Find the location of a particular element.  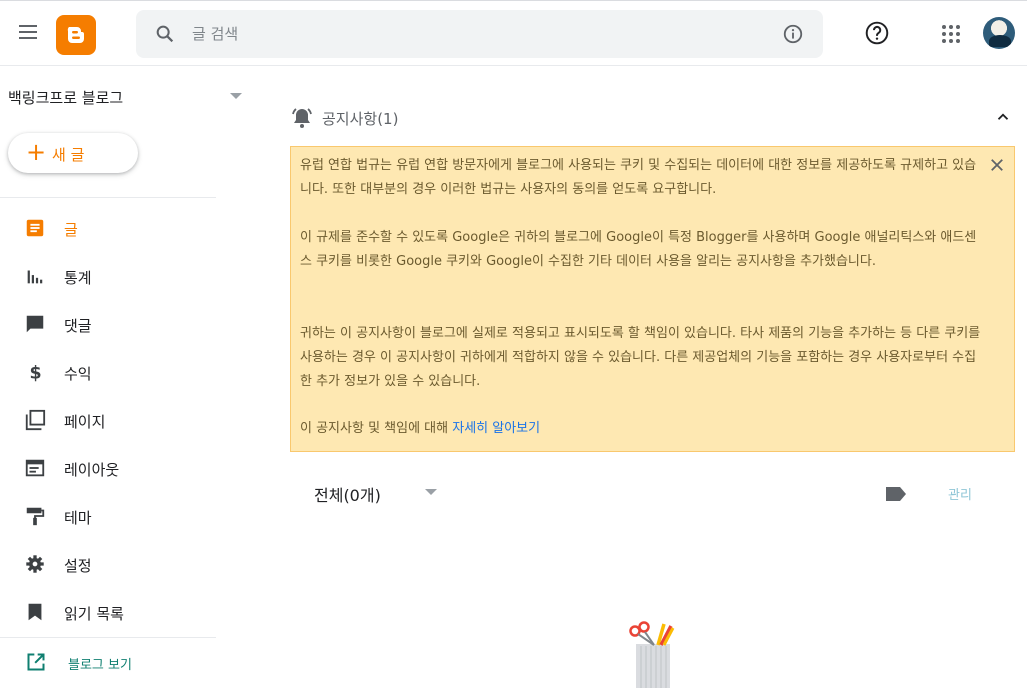

plus-icon: + is located at coordinates (36, 152).